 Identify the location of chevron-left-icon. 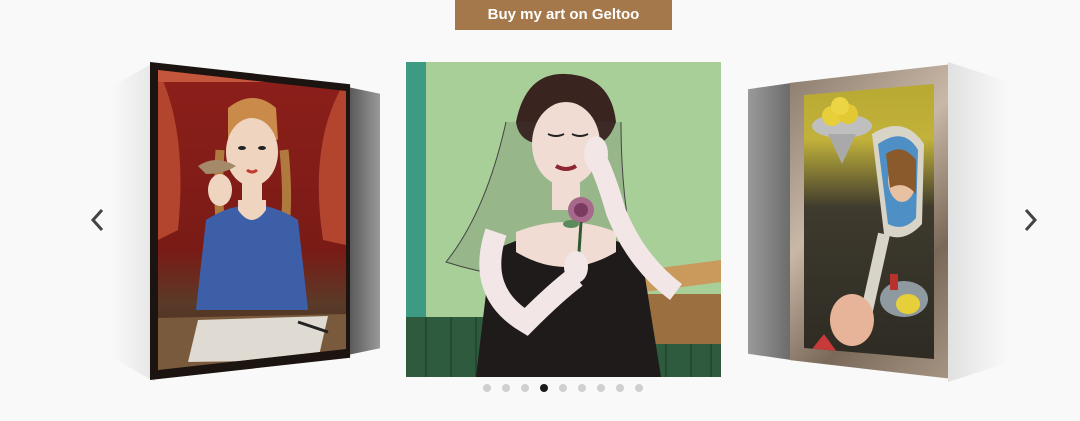
(97, 220).